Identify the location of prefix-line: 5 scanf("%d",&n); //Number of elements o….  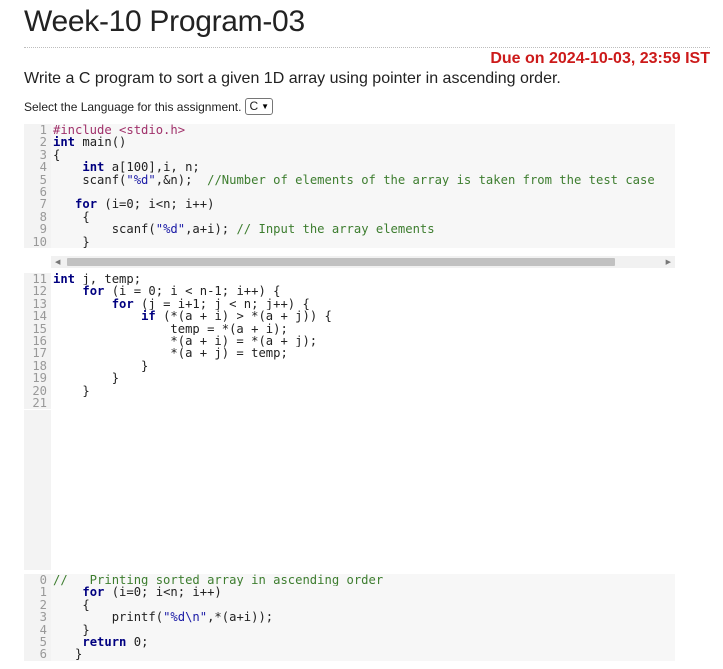
(349, 179).